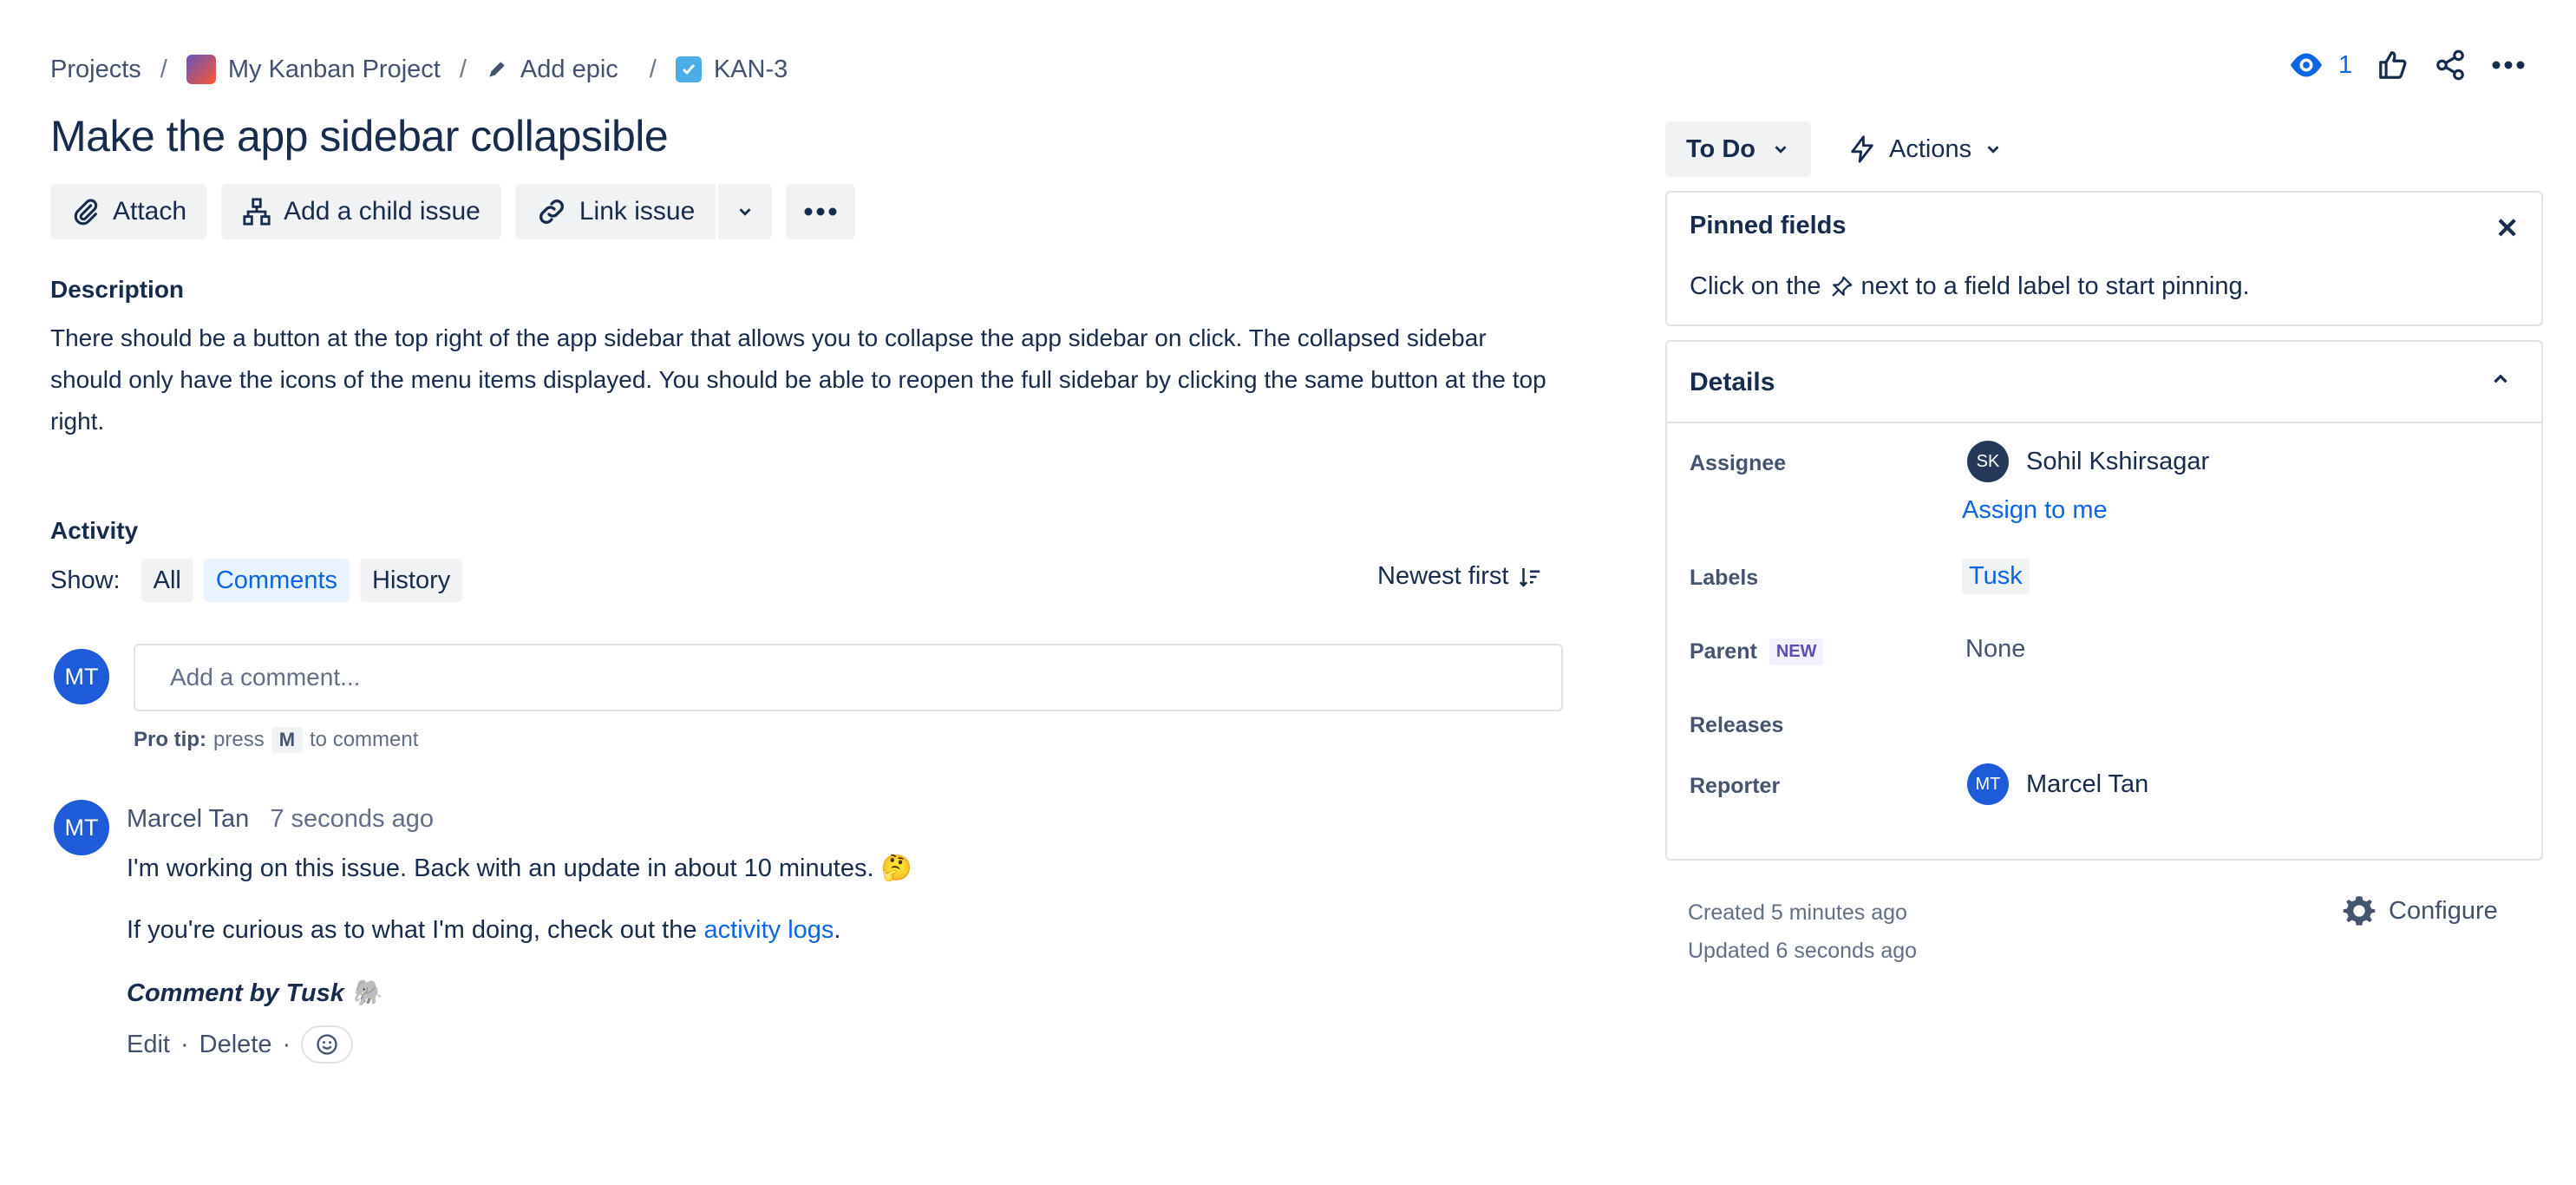 The image size is (2576, 1185). Describe the element at coordinates (150, 211) in the screenshot. I see `attach-label: Attach` at that location.